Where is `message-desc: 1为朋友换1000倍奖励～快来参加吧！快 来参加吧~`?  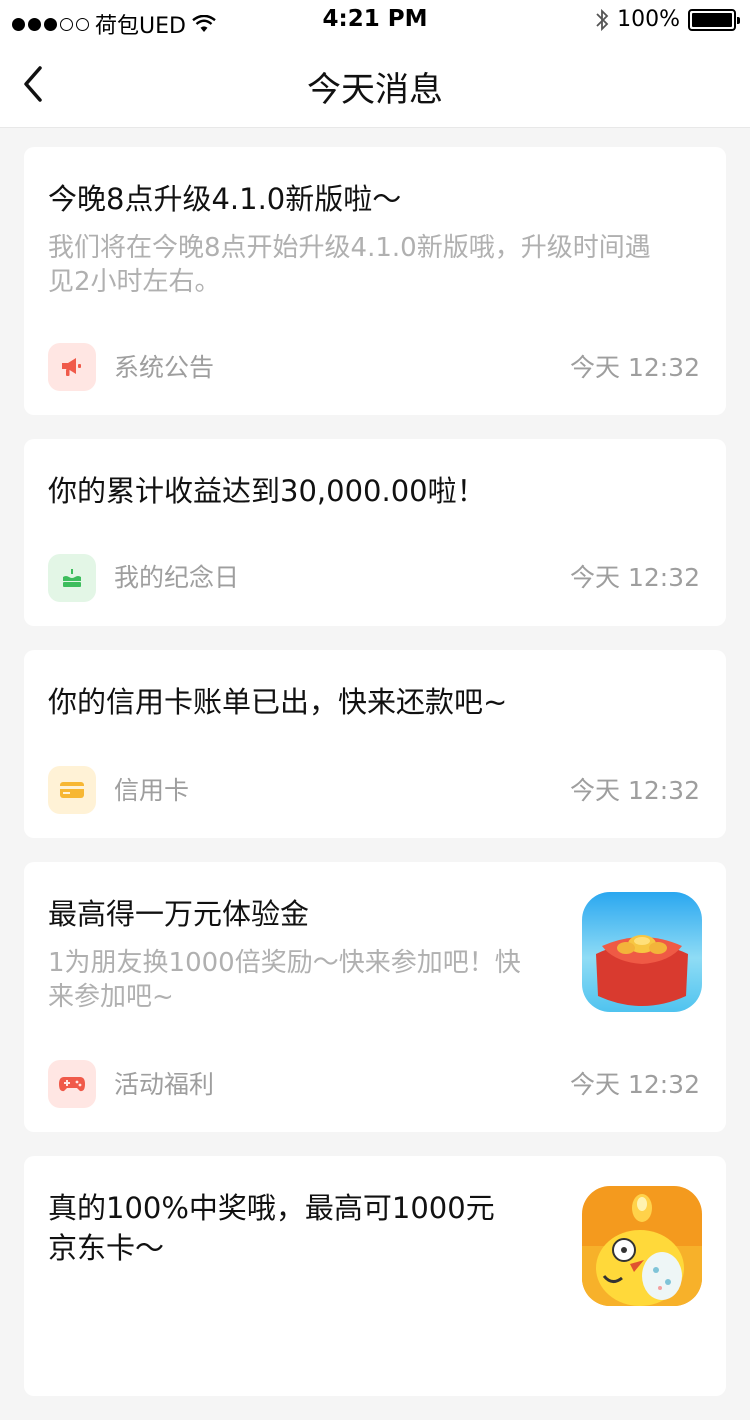 message-desc: 1为朋友换1000倍奖励～快来参加吧！快 来参加吧~ is located at coordinates (284, 980).